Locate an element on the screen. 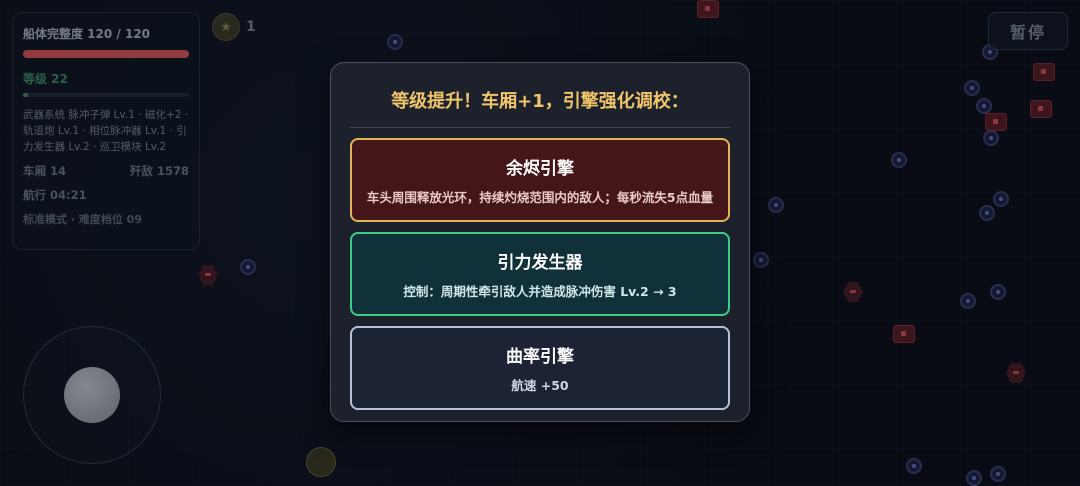 This screenshot has width=1080, height=486. upgrade-option-gravity-generator: 引力发生器 控制：周期性牵引敌人并造成脉冲伤害 Lv.2 → 3 is located at coordinates (540, 274).